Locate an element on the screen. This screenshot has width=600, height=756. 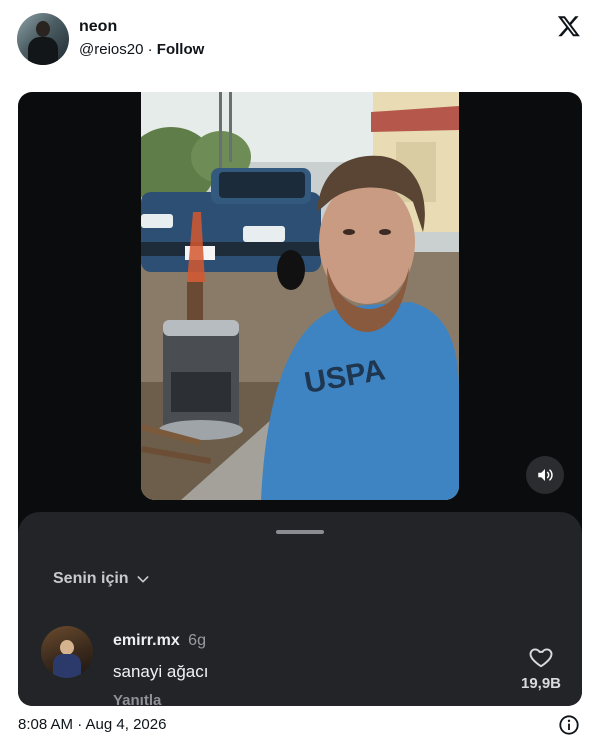
commenter-avatar is located at coordinates (67, 652).